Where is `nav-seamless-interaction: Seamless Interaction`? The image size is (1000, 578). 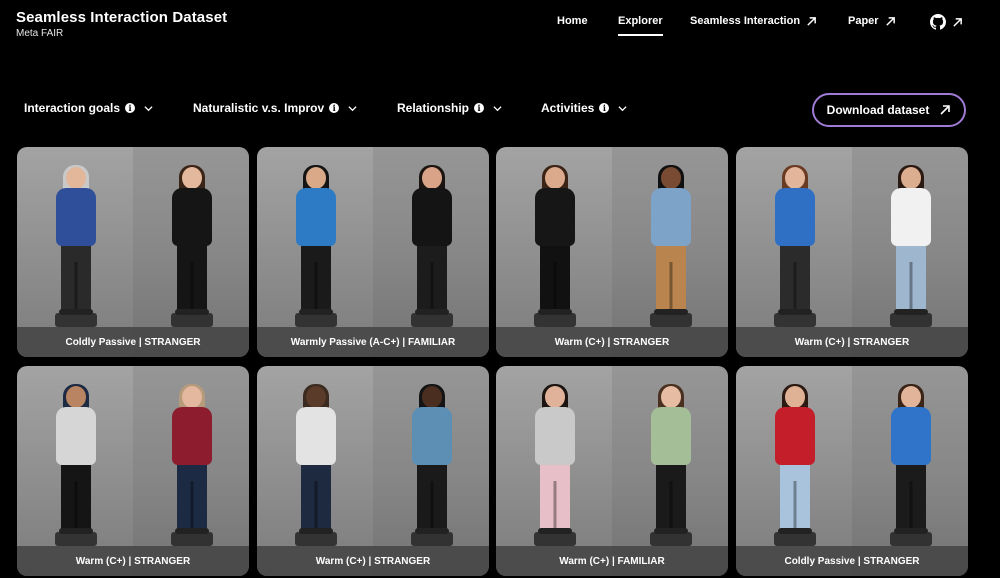
nav-seamless-interaction: Seamless Interaction is located at coordinates (753, 21).